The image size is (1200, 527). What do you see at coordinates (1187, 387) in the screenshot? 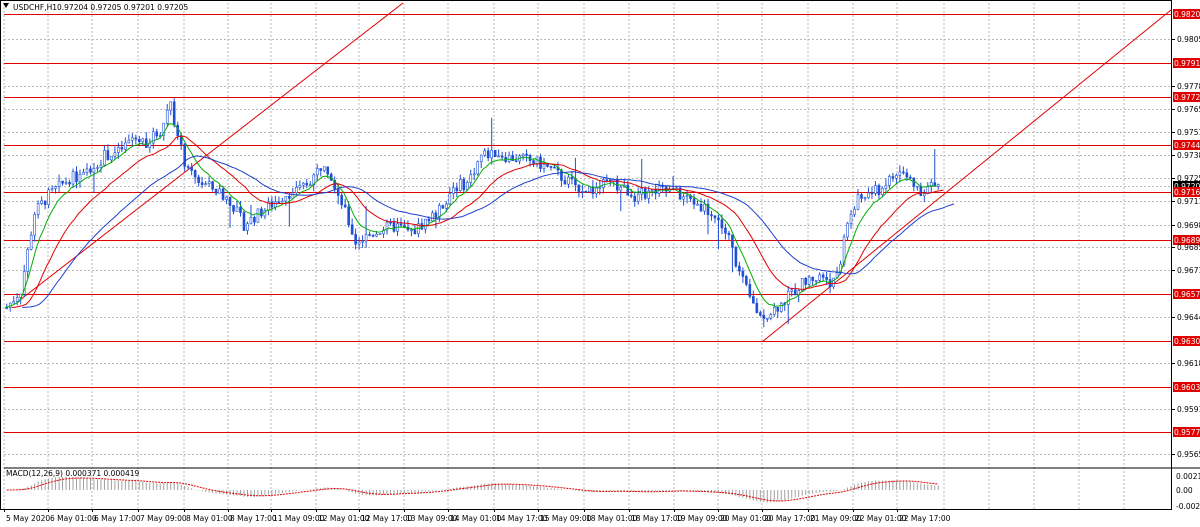
I see `price-tick-label: 0.96039` at bounding box center [1187, 387].